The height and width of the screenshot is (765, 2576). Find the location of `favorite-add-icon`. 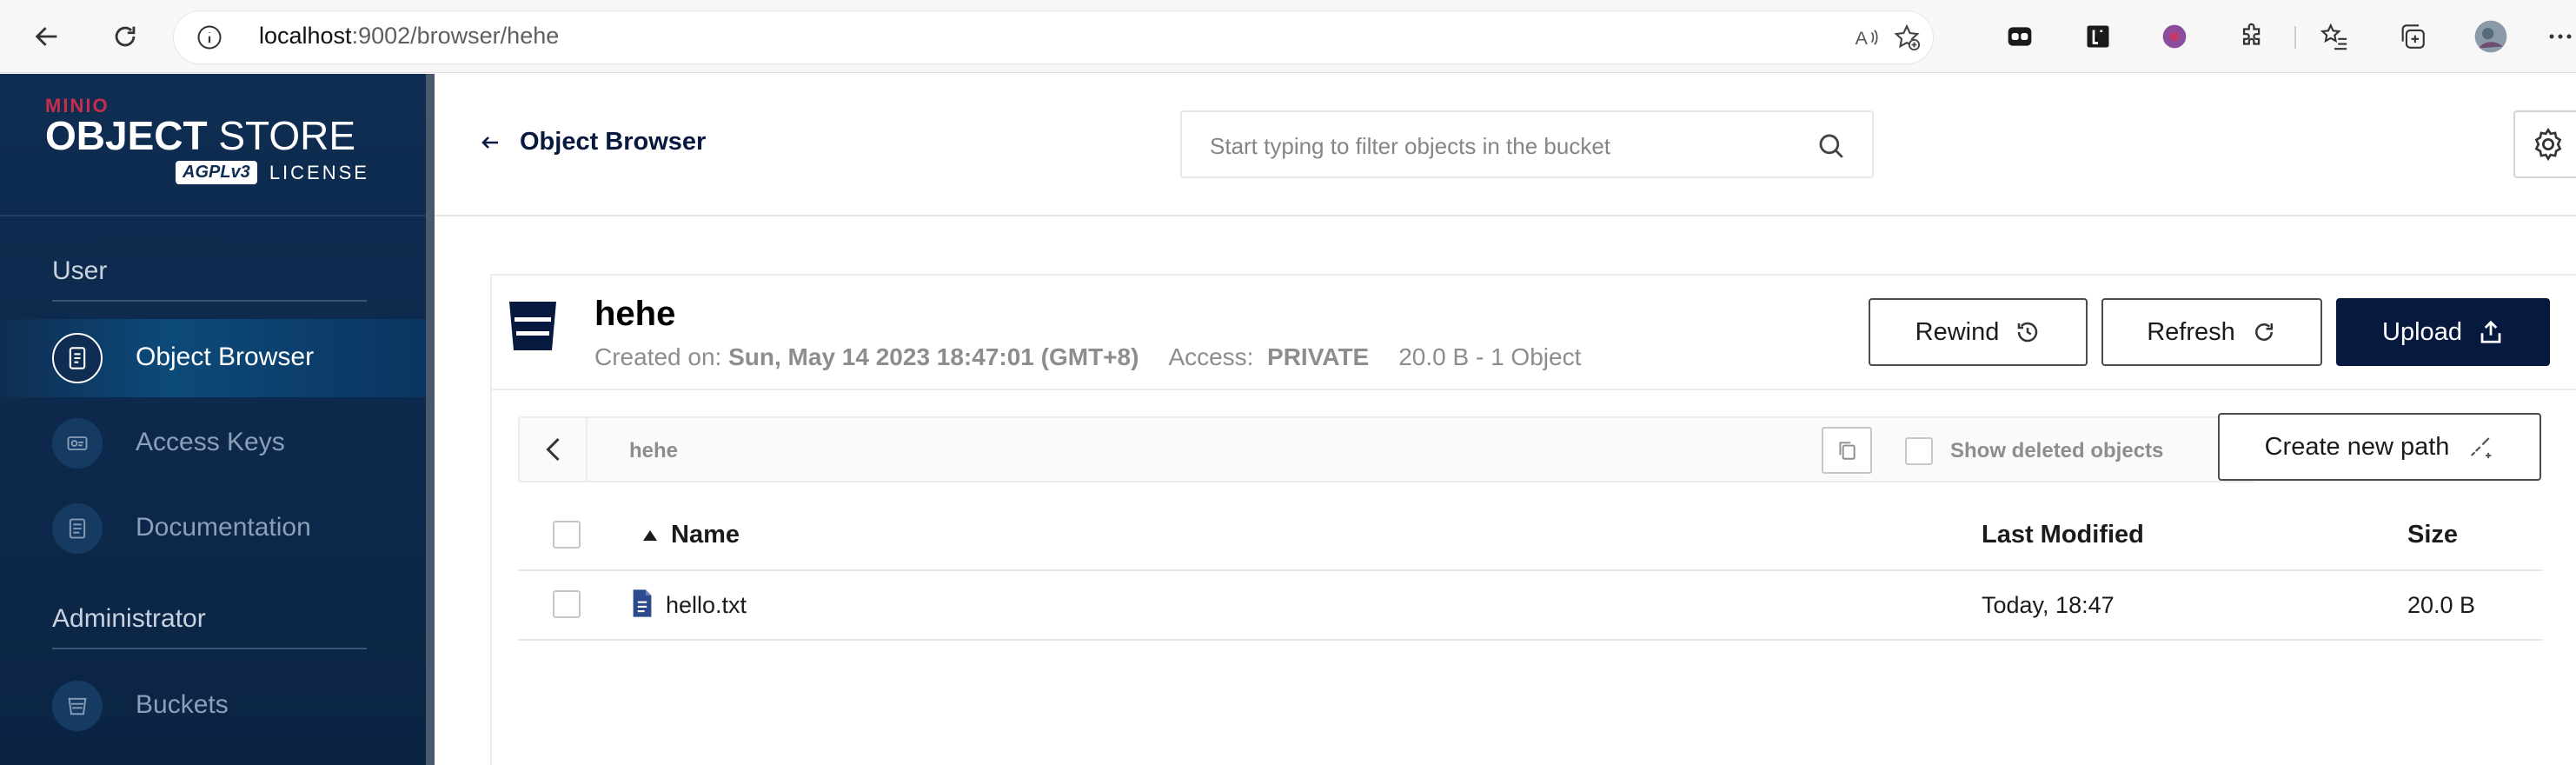

favorite-add-icon is located at coordinates (1906, 37).